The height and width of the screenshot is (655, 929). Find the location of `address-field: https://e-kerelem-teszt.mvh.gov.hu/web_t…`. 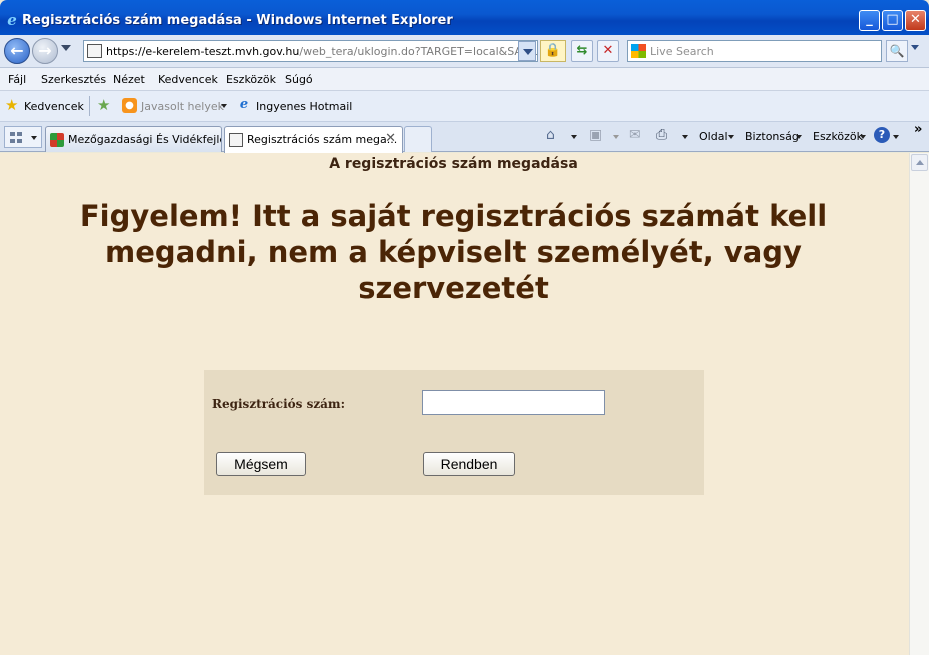

address-field: https://e-kerelem-teszt.mvh.gov.hu/web_t… is located at coordinates (310, 51).